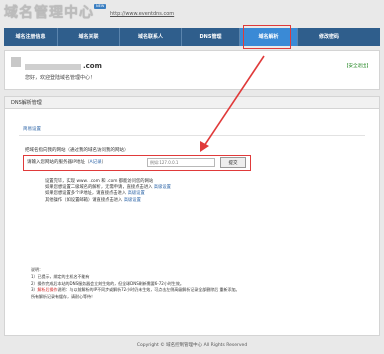  What do you see at coordinates (181, 162) in the screenshot?
I see `ip-address-input` at bounding box center [181, 162].